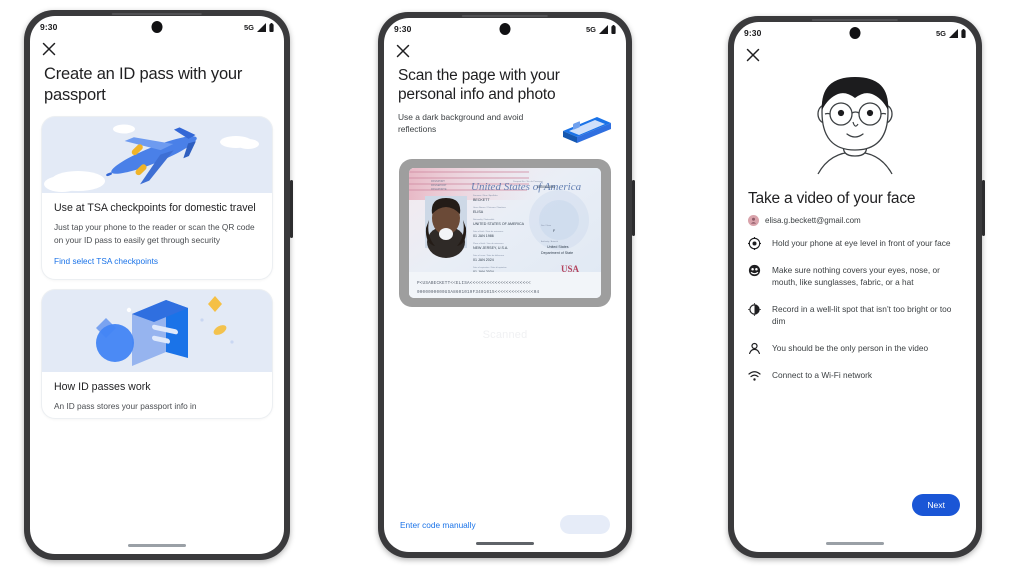 This screenshot has width=1024, height=576. Describe the element at coordinates (558, 247) in the screenshot. I see `svg-text: United States` at that location.